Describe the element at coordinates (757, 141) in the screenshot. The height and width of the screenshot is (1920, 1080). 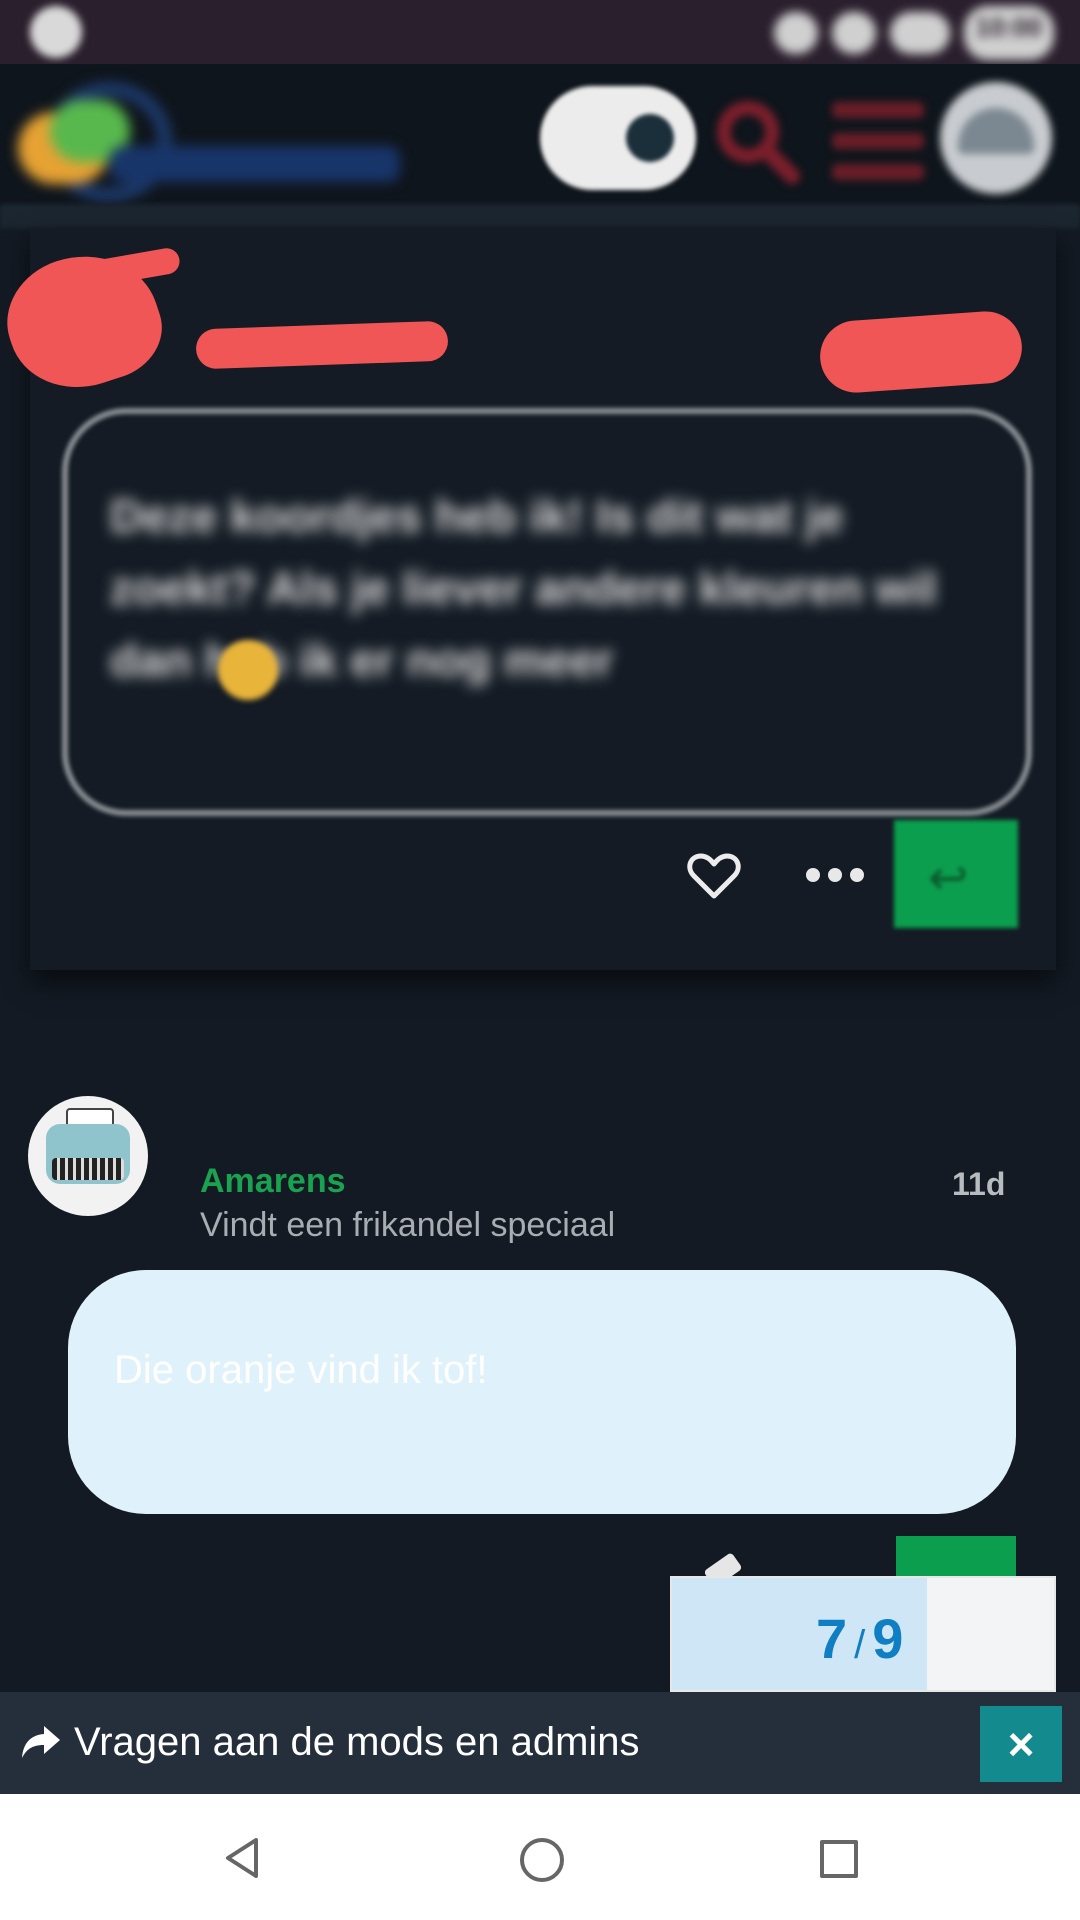
I see `search-icon` at that location.